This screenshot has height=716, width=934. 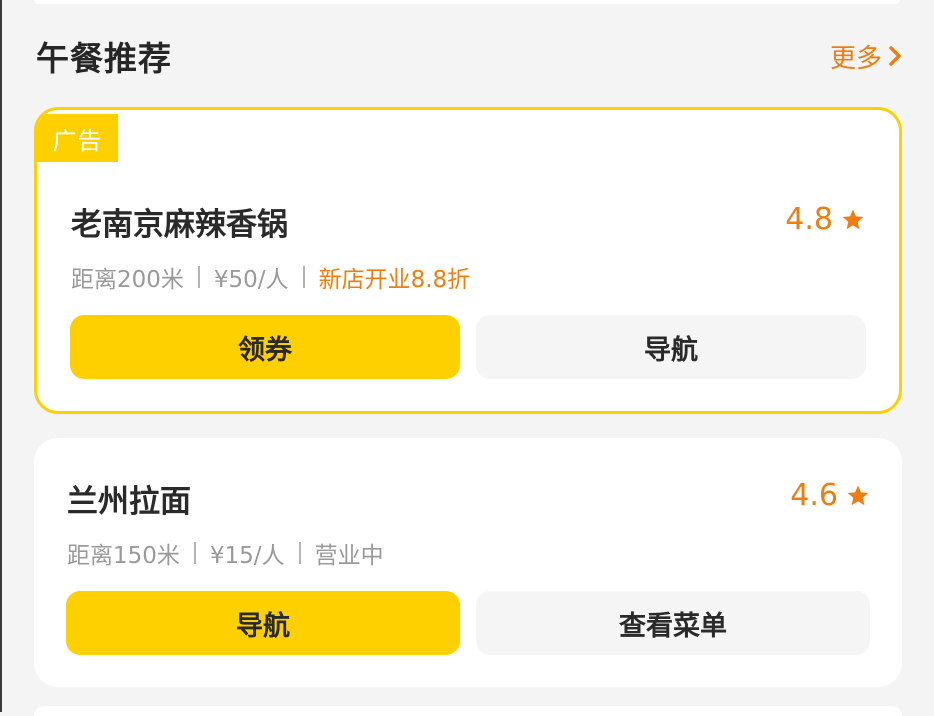 I want to click on rating: 4.8, so click(x=825, y=219).